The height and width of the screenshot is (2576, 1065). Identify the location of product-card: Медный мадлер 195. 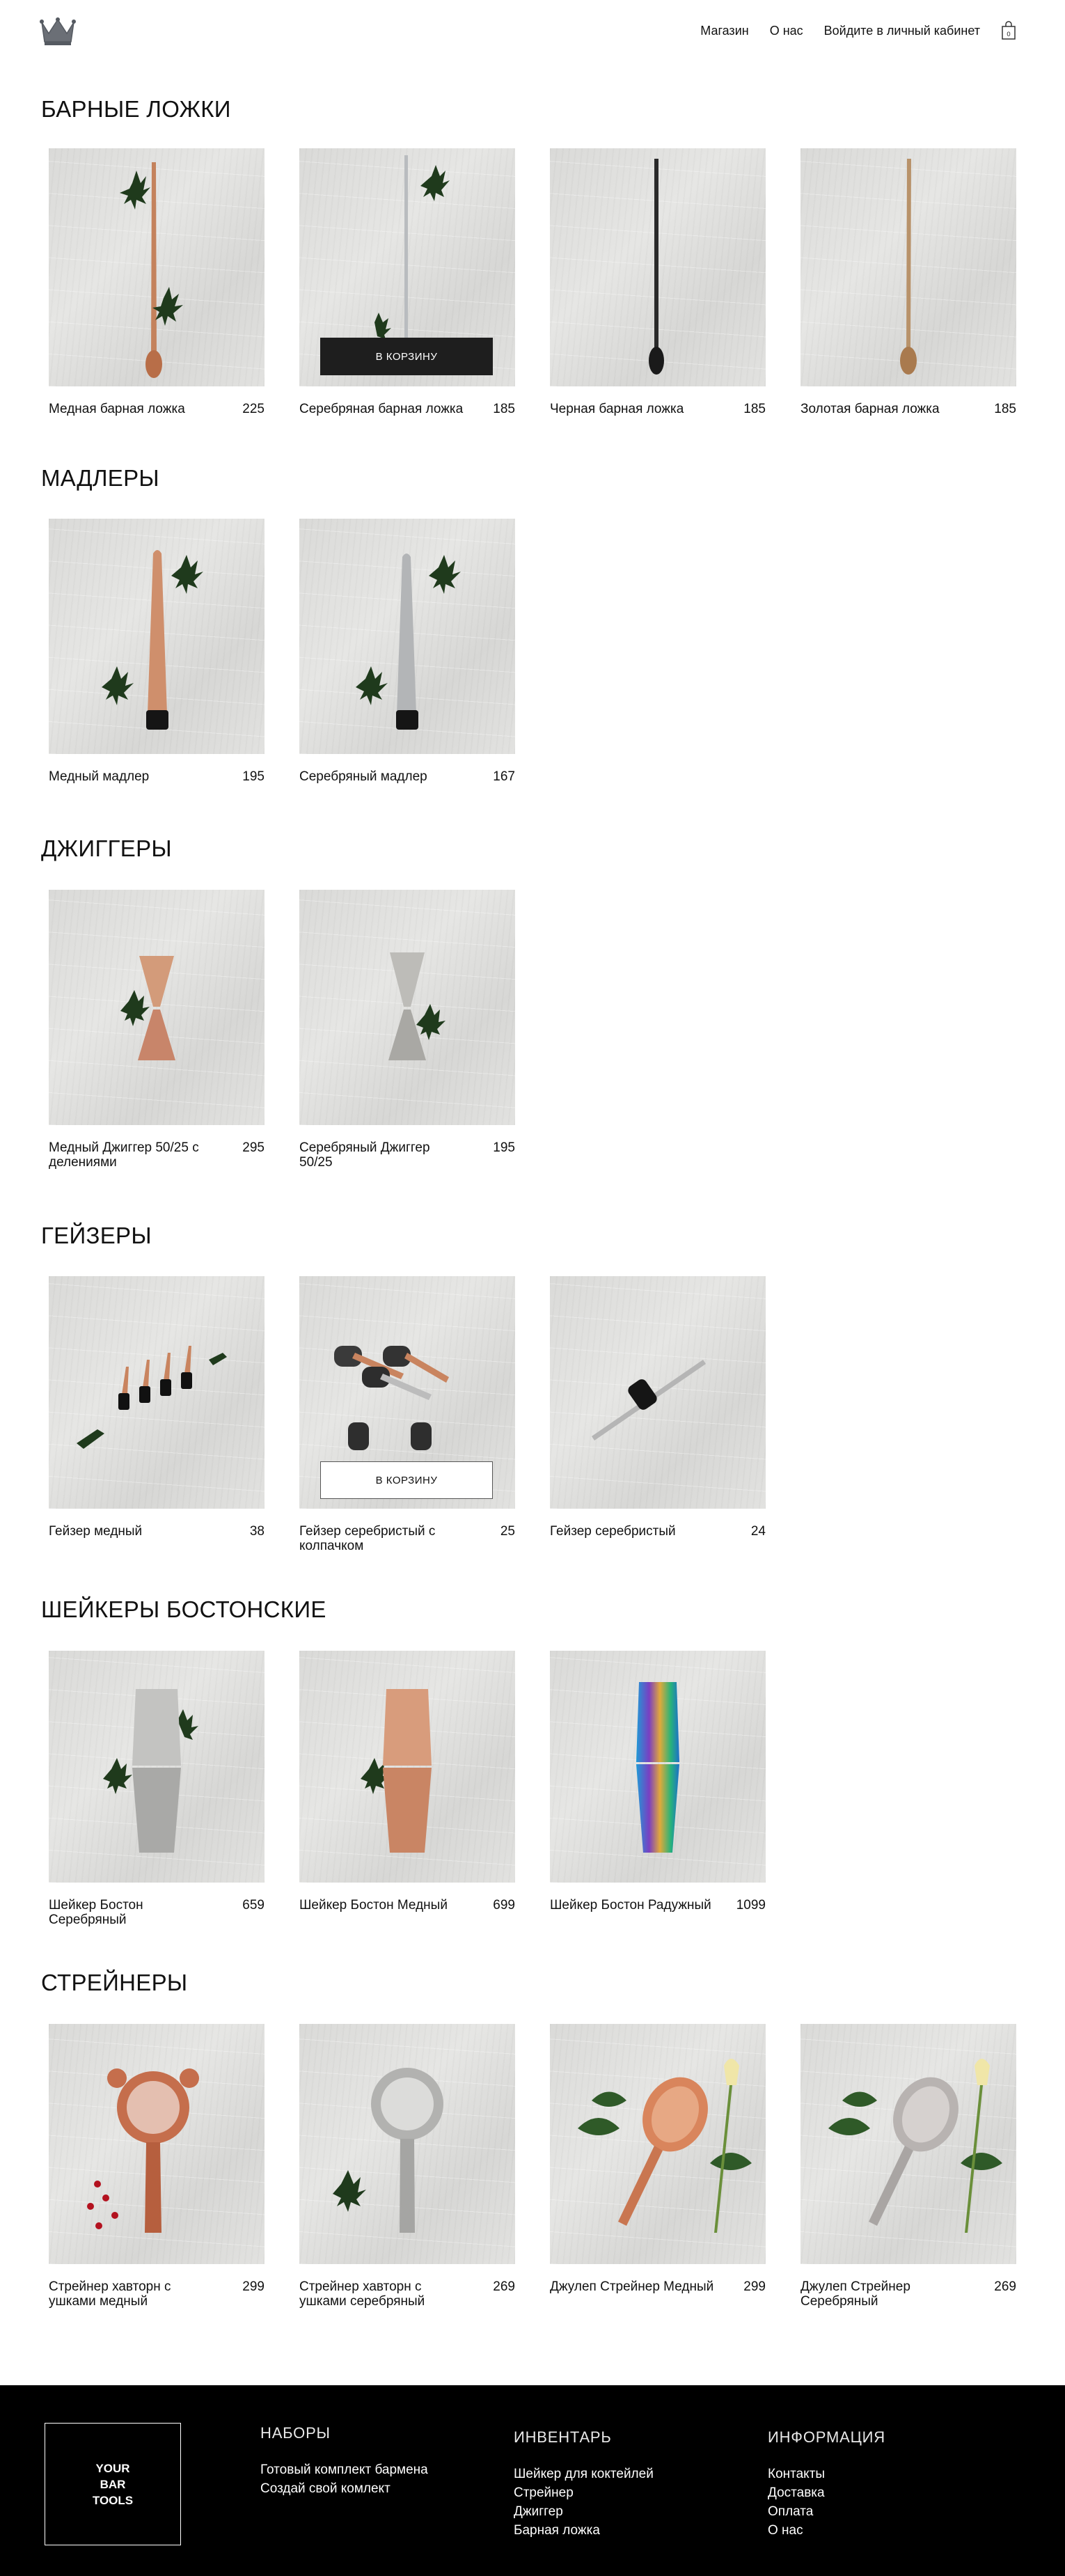
(157, 651).